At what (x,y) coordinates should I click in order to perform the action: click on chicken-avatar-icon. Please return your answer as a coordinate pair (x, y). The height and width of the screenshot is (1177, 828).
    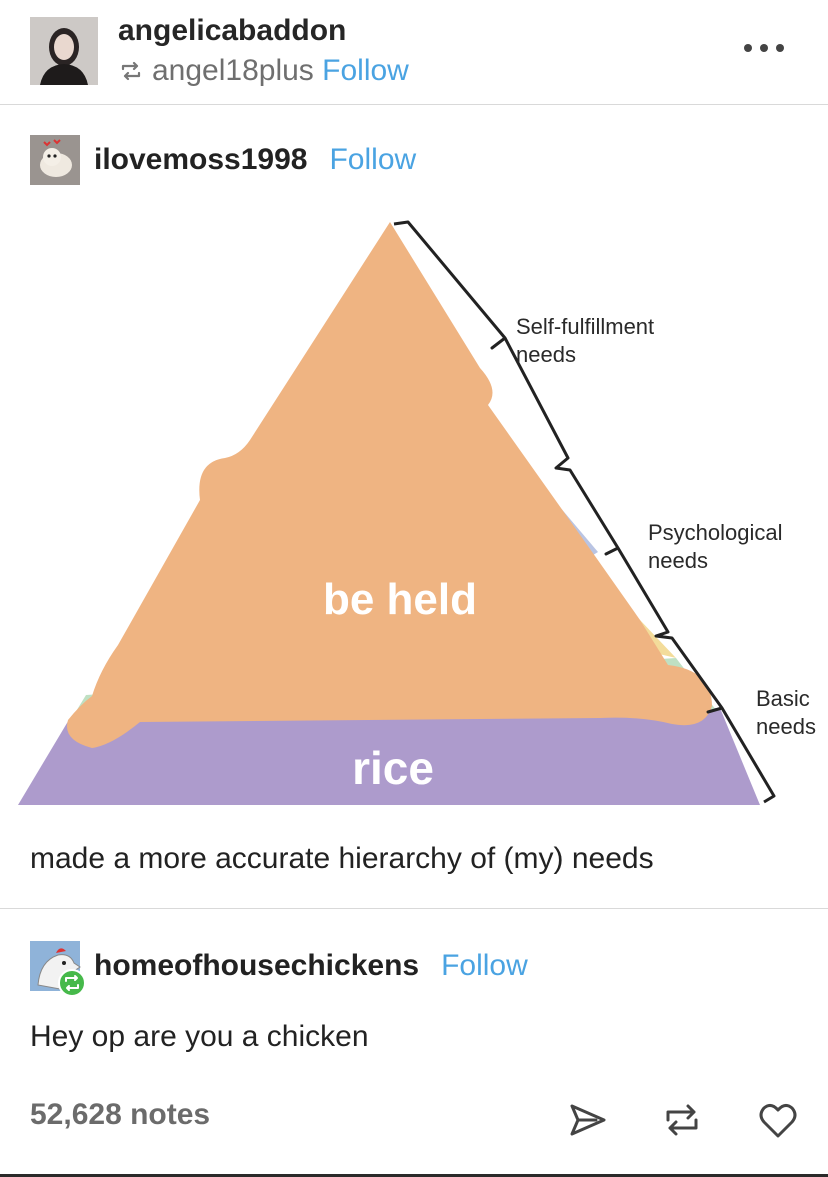
    Looking at the image, I should click on (58, 969).